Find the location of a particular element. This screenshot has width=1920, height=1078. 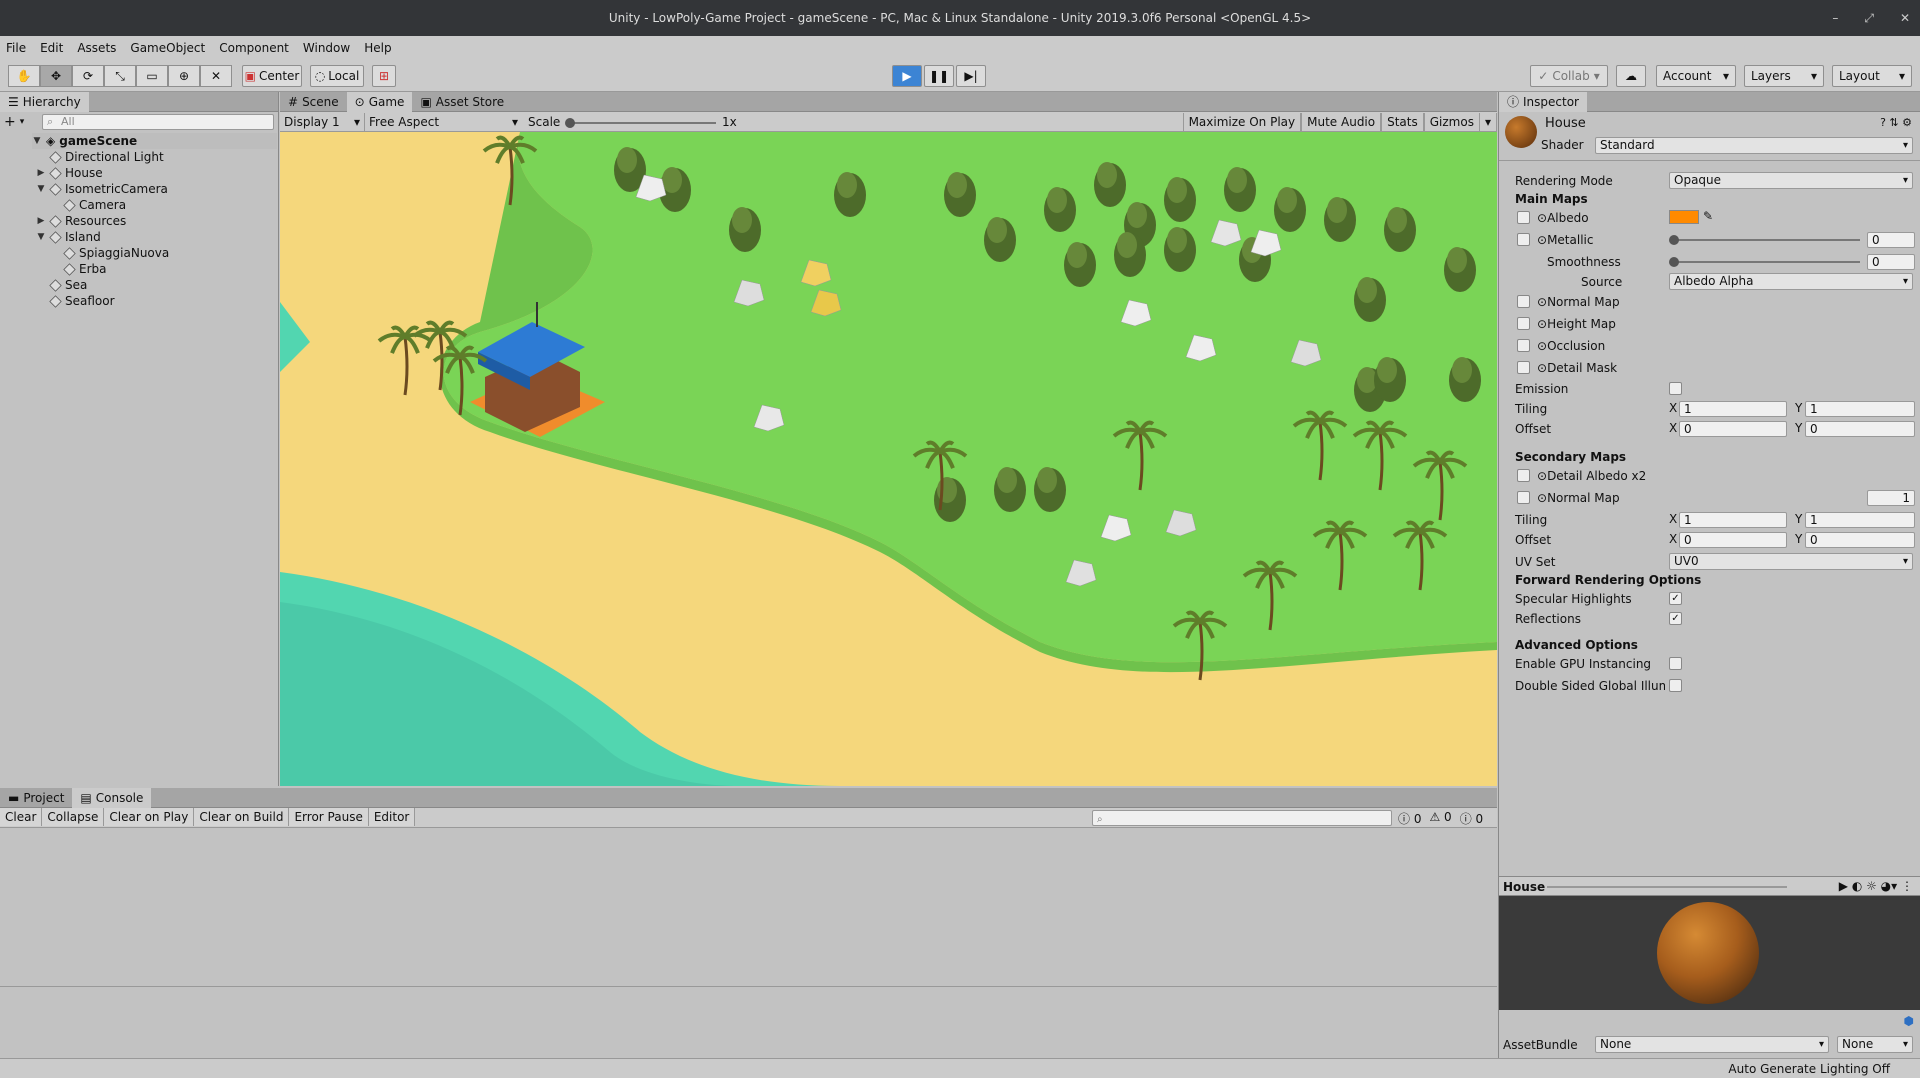

detail-albedo-slot is located at coordinates (1523, 475).